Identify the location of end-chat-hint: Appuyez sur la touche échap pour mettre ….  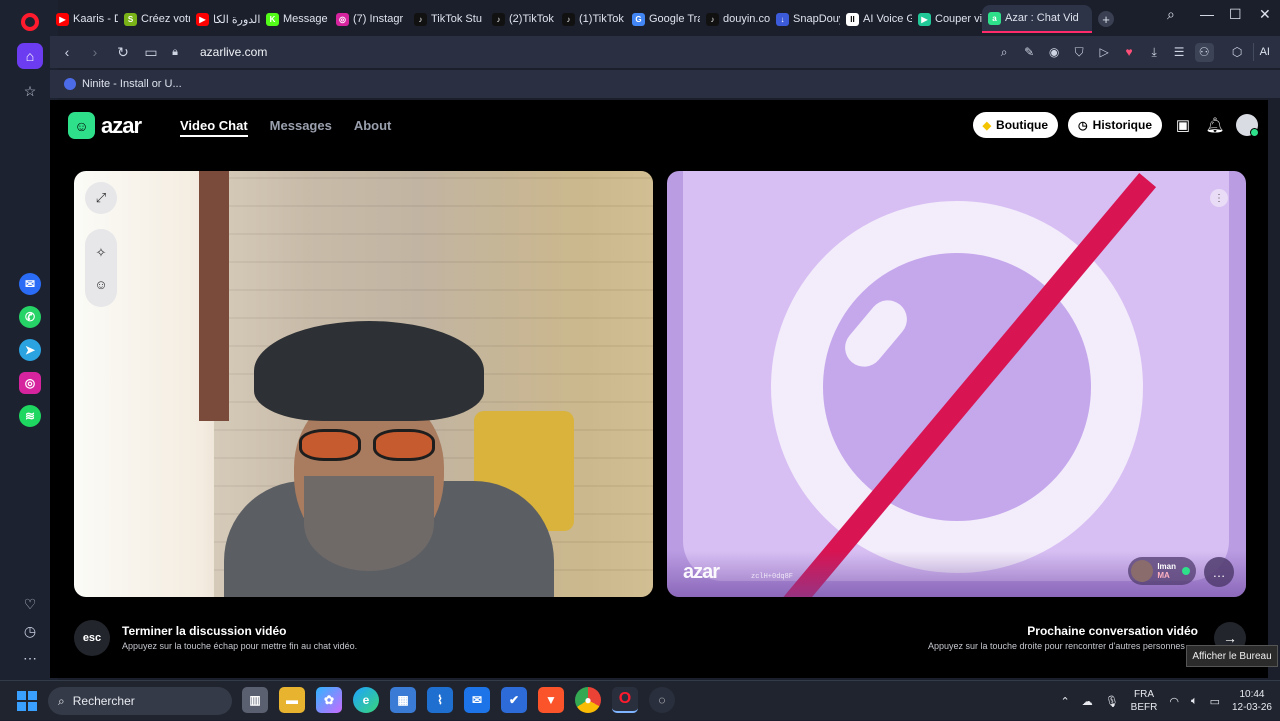
(240, 646).